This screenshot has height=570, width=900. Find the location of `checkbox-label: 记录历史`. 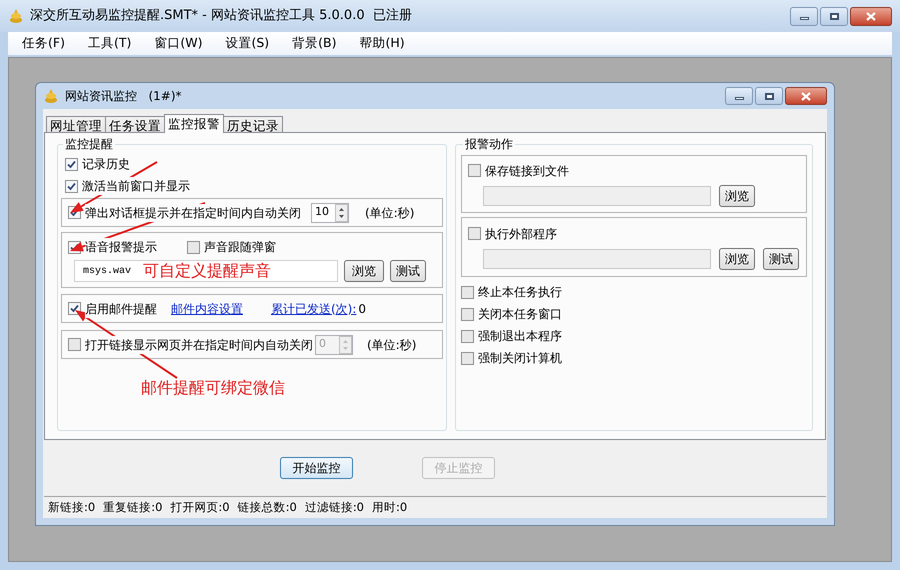

checkbox-label: 记录历史 is located at coordinates (106, 164).